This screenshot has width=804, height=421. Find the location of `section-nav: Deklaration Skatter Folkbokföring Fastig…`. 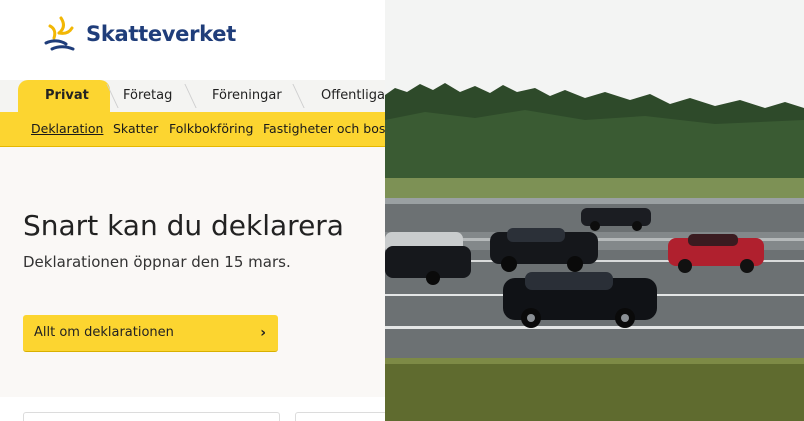

section-nav: Deklaration Skatter Folkbokföring Fastig… is located at coordinates (192, 129).